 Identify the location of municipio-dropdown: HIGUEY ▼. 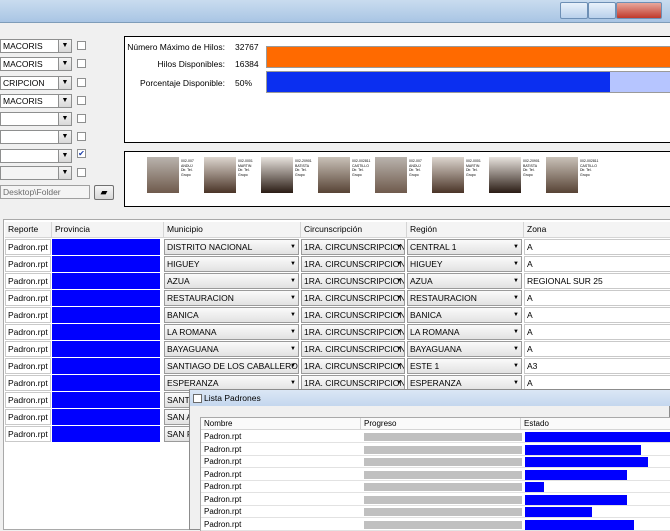
(231, 264).